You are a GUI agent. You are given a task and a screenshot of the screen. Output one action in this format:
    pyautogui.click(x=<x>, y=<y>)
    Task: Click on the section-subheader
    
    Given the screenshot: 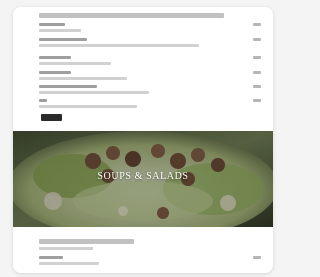 What is the action you would take?
    pyautogui.click(x=66, y=248)
    